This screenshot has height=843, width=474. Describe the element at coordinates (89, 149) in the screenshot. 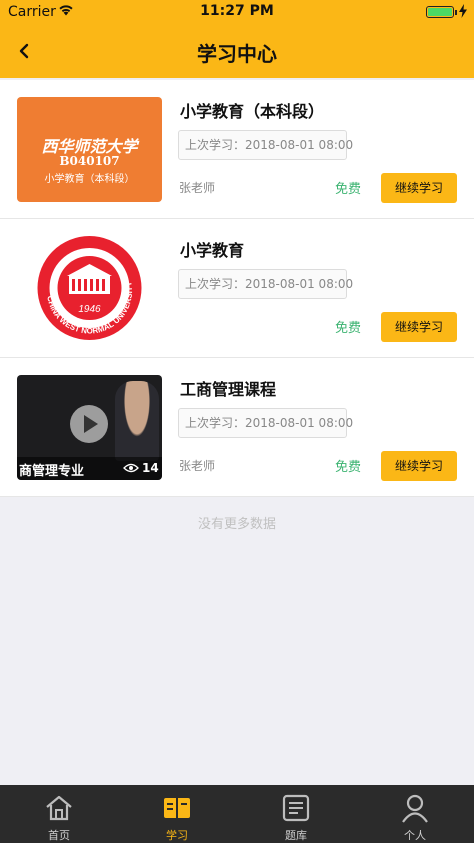

I see `course-thumbnail: 西华师范大学 B040107 小学教育（本科段）` at that location.